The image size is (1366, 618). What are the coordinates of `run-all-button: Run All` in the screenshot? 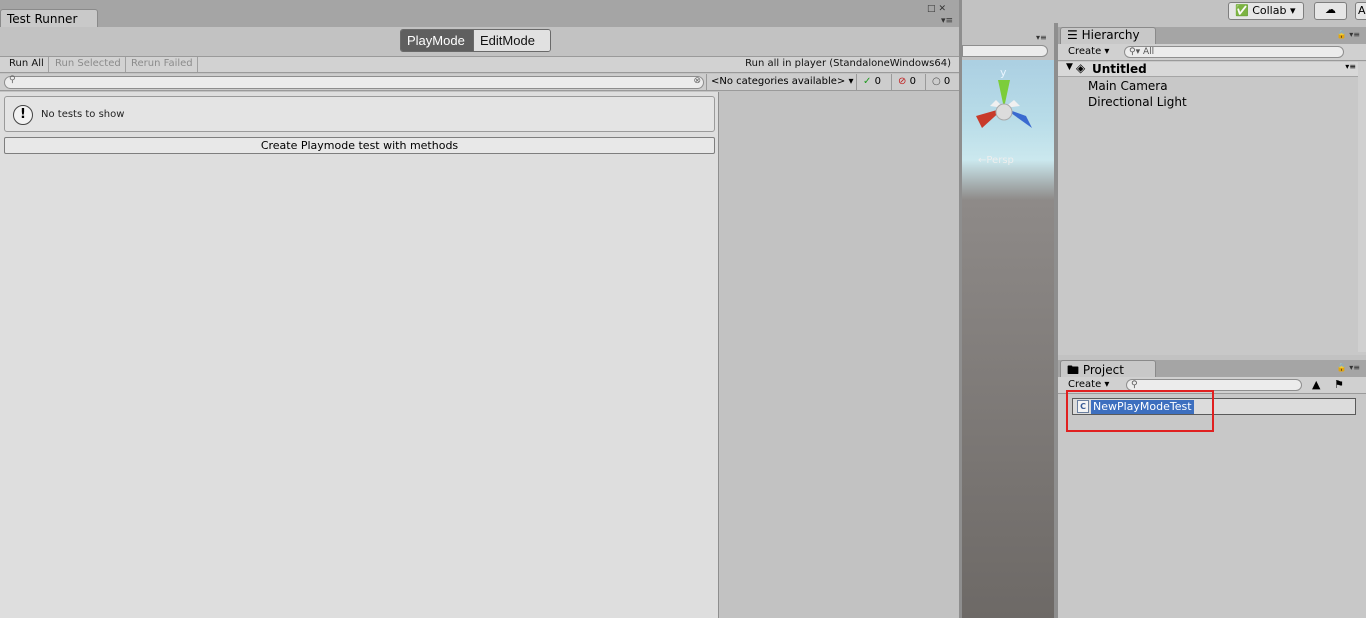 It's located at (27, 64).